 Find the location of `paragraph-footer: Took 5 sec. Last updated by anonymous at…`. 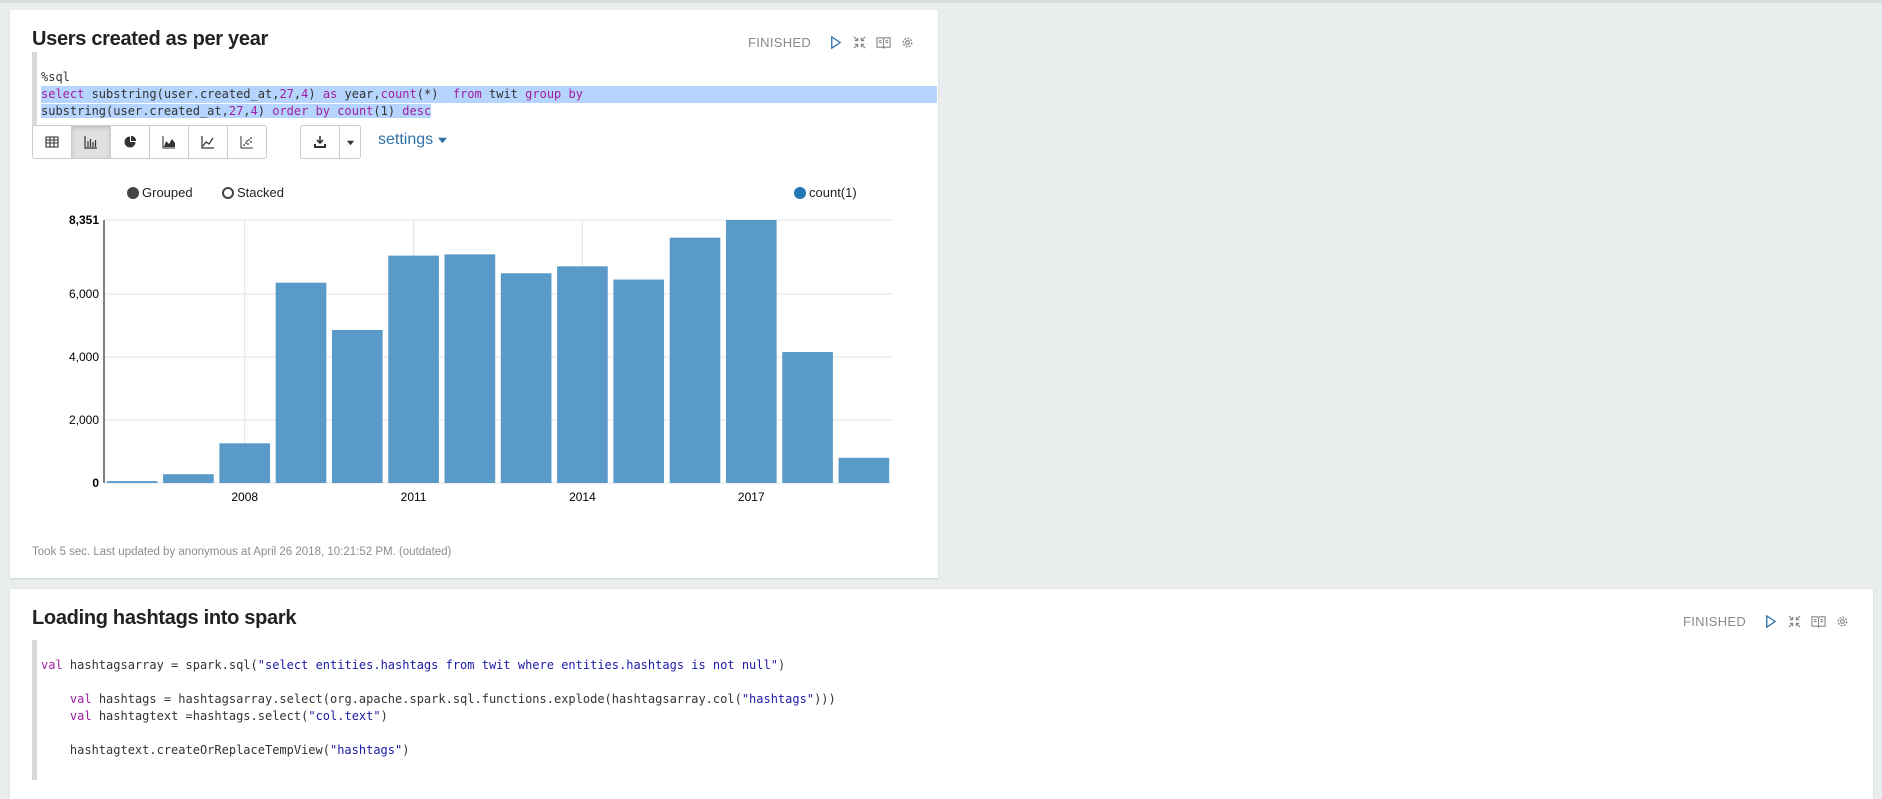

paragraph-footer: Took 5 sec. Last updated by anonymous at… is located at coordinates (242, 552).